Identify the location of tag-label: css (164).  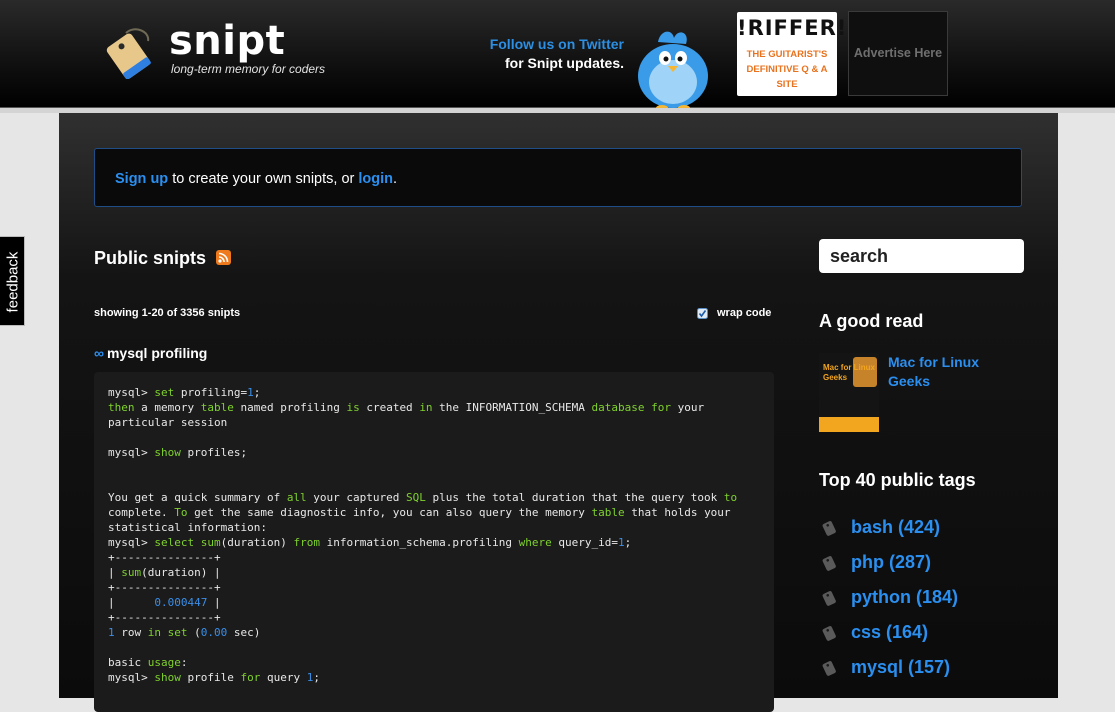
(889, 632).